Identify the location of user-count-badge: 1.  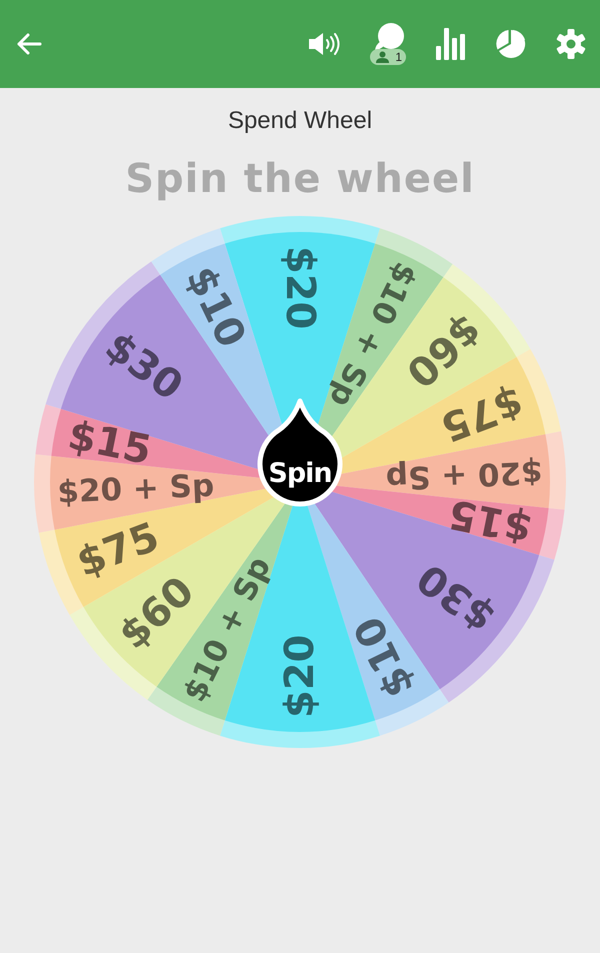
(388, 57).